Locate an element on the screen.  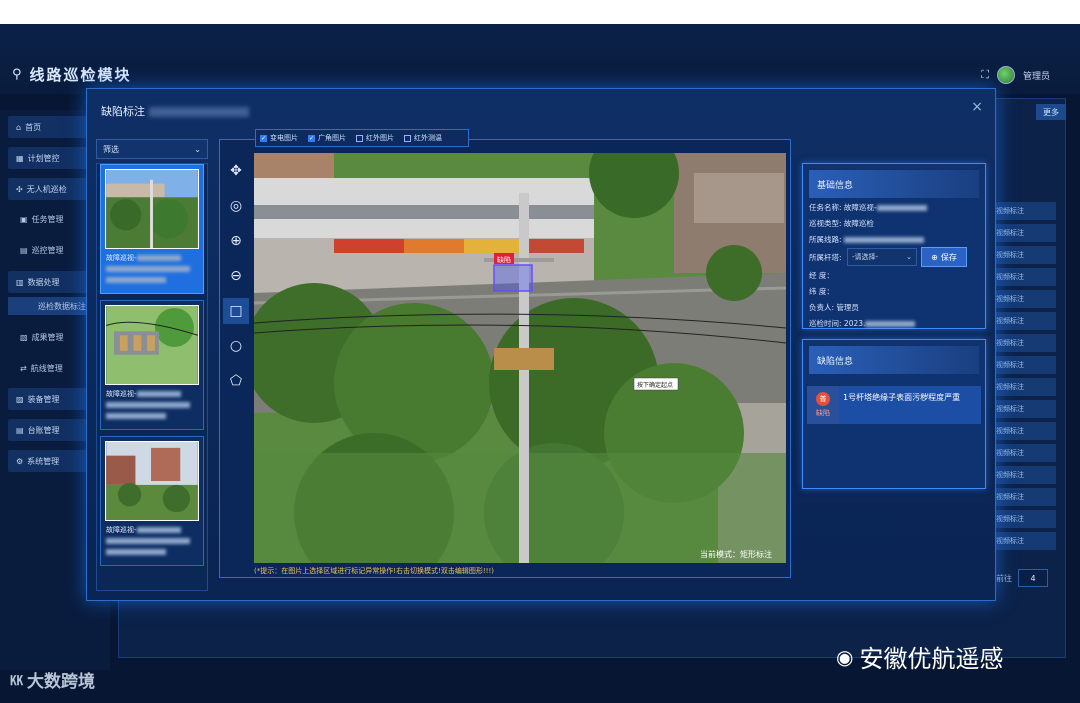
hint-text: (*提示：在图片上选择区域进行标记异常操作!右击切换模式!双击编辑图形!!!) is located at coordinates (374, 571).